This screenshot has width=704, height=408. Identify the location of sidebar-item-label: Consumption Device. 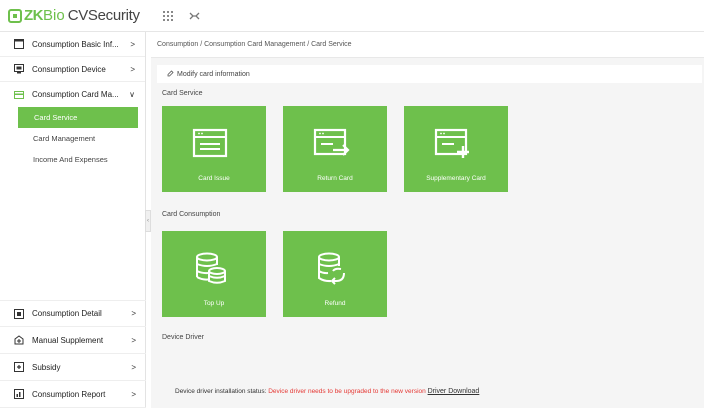
(69, 69).